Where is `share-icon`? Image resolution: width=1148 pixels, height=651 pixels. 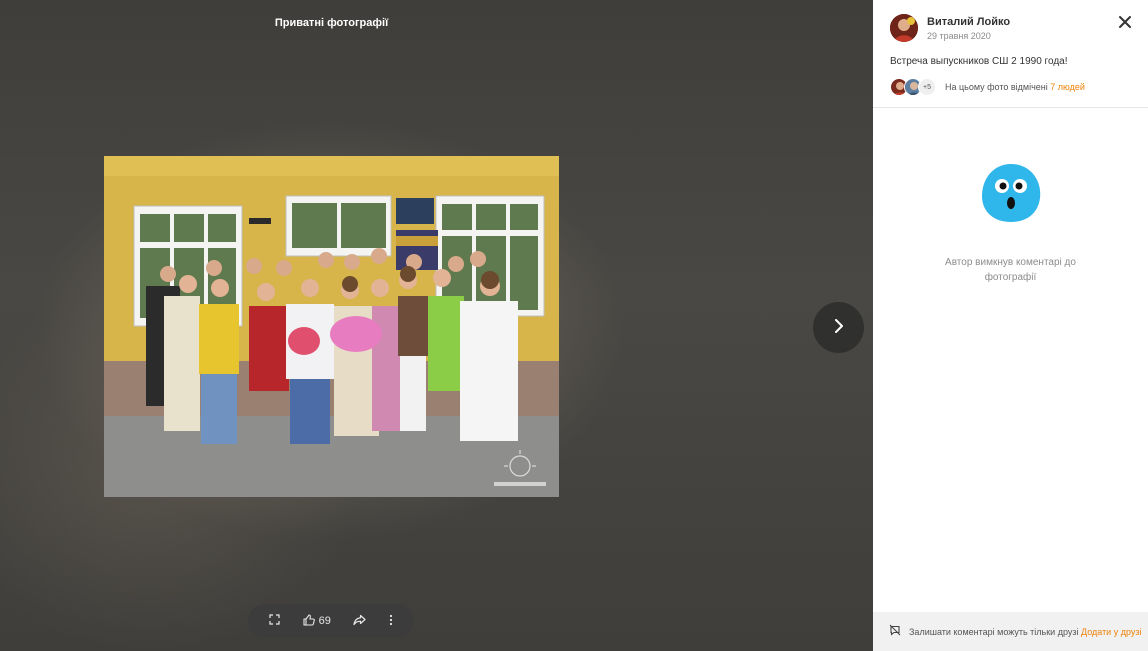
share-icon is located at coordinates (359, 621).